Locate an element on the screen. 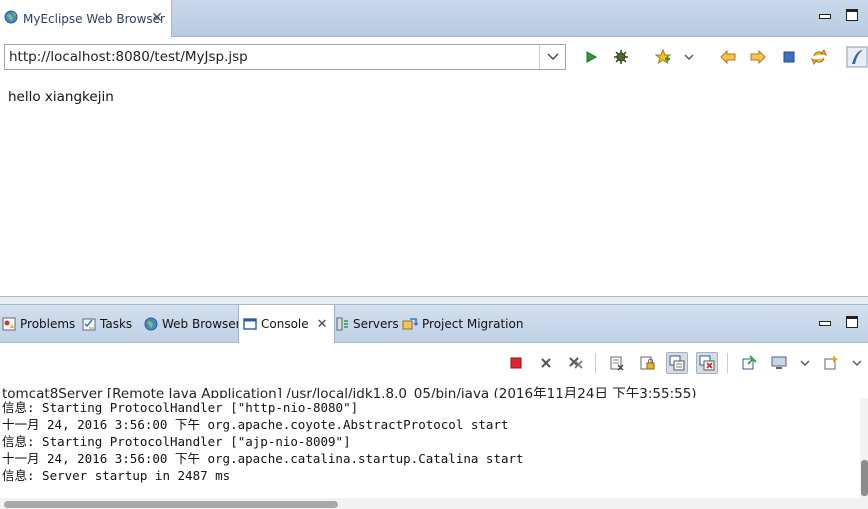  go-button is located at coordinates (591, 57).